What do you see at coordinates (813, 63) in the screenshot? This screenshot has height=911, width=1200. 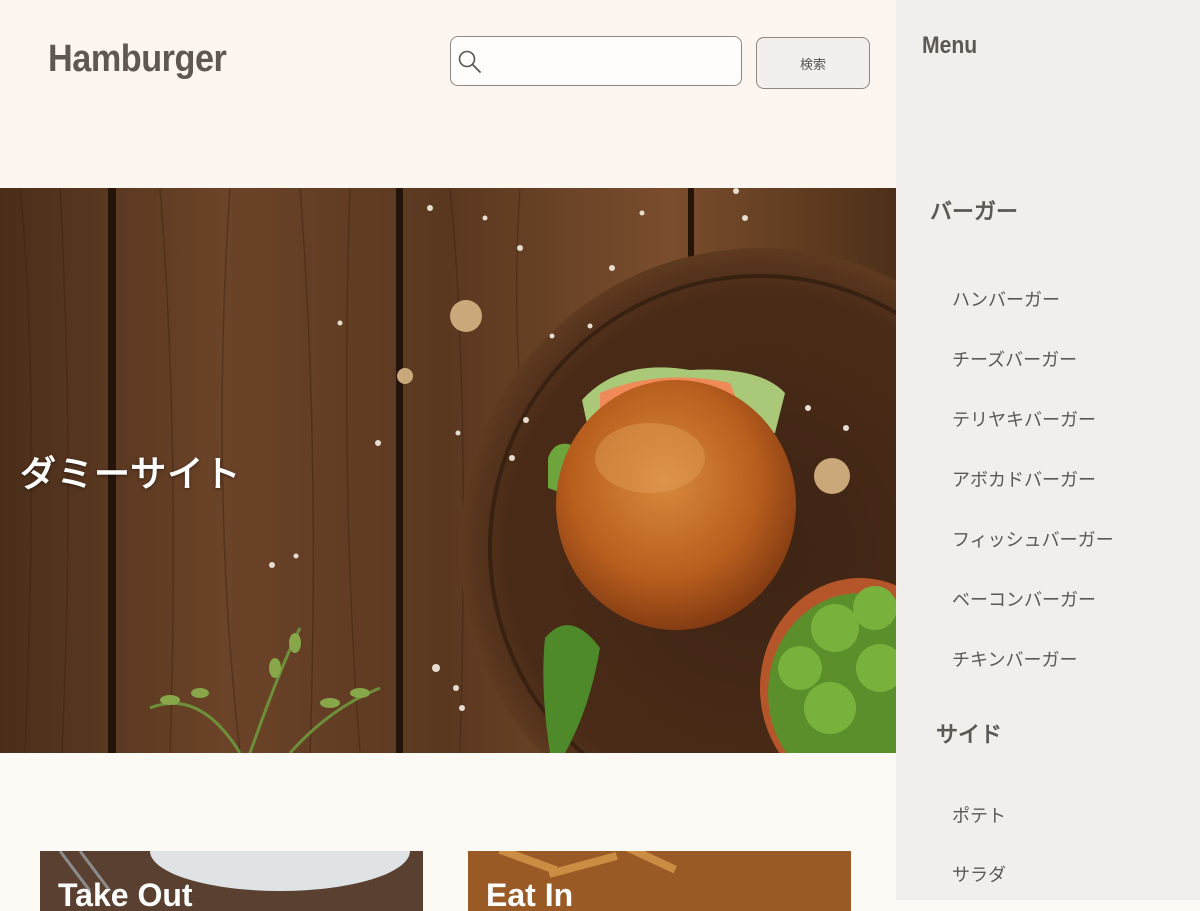 I see `search-button: 検索` at bounding box center [813, 63].